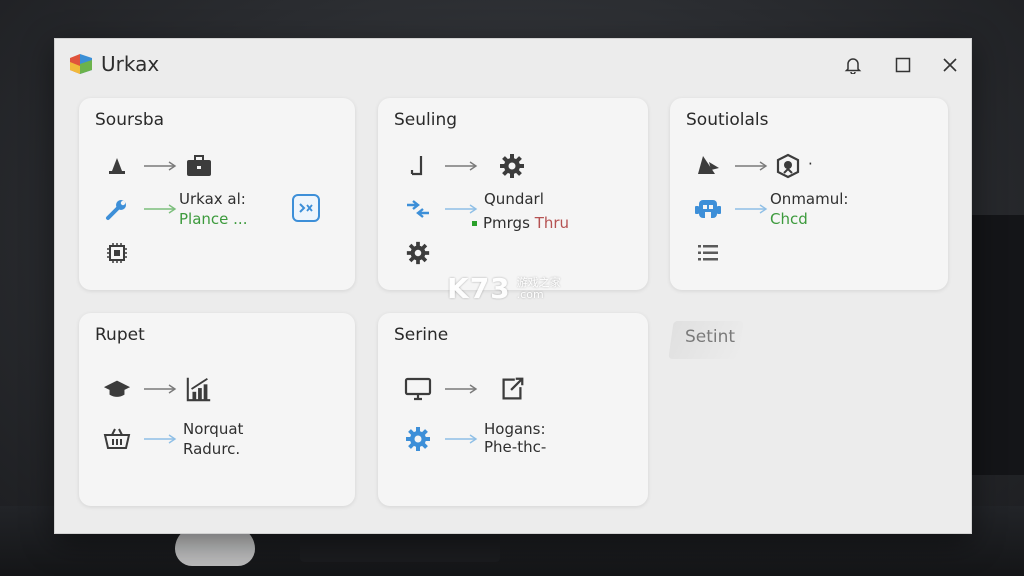 This screenshot has width=1024, height=576. What do you see at coordinates (515, 447) in the screenshot?
I see `card-line-2: Phe-thc-` at bounding box center [515, 447].